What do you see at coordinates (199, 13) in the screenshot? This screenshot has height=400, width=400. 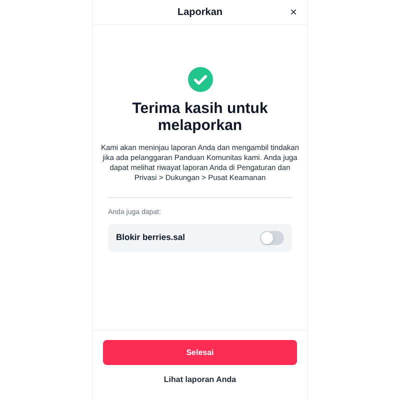 I see `dialog-title: Laporkan` at bounding box center [199, 13].